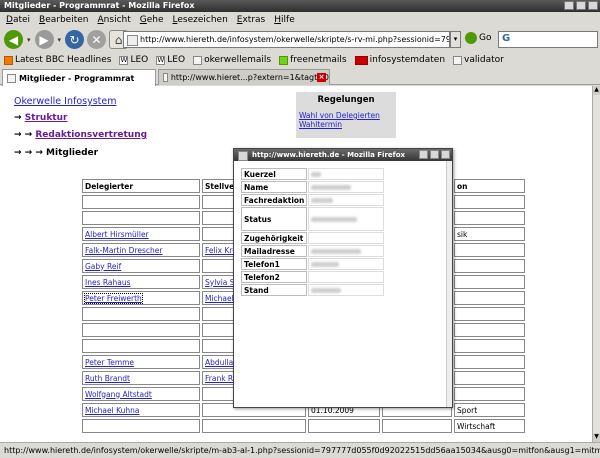 This screenshot has width=600, height=458. Describe the element at coordinates (274, 187) in the screenshot. I see `detail-label: Name` at that location.